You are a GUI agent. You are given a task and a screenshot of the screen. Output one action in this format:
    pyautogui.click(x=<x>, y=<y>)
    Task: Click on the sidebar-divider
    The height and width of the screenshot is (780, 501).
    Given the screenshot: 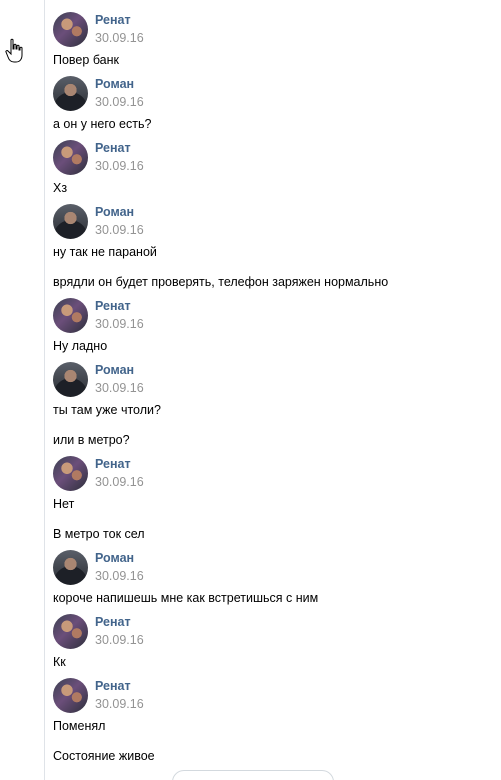 What is the action you would take?
    pyautogui.click(x=44, y=390)
    